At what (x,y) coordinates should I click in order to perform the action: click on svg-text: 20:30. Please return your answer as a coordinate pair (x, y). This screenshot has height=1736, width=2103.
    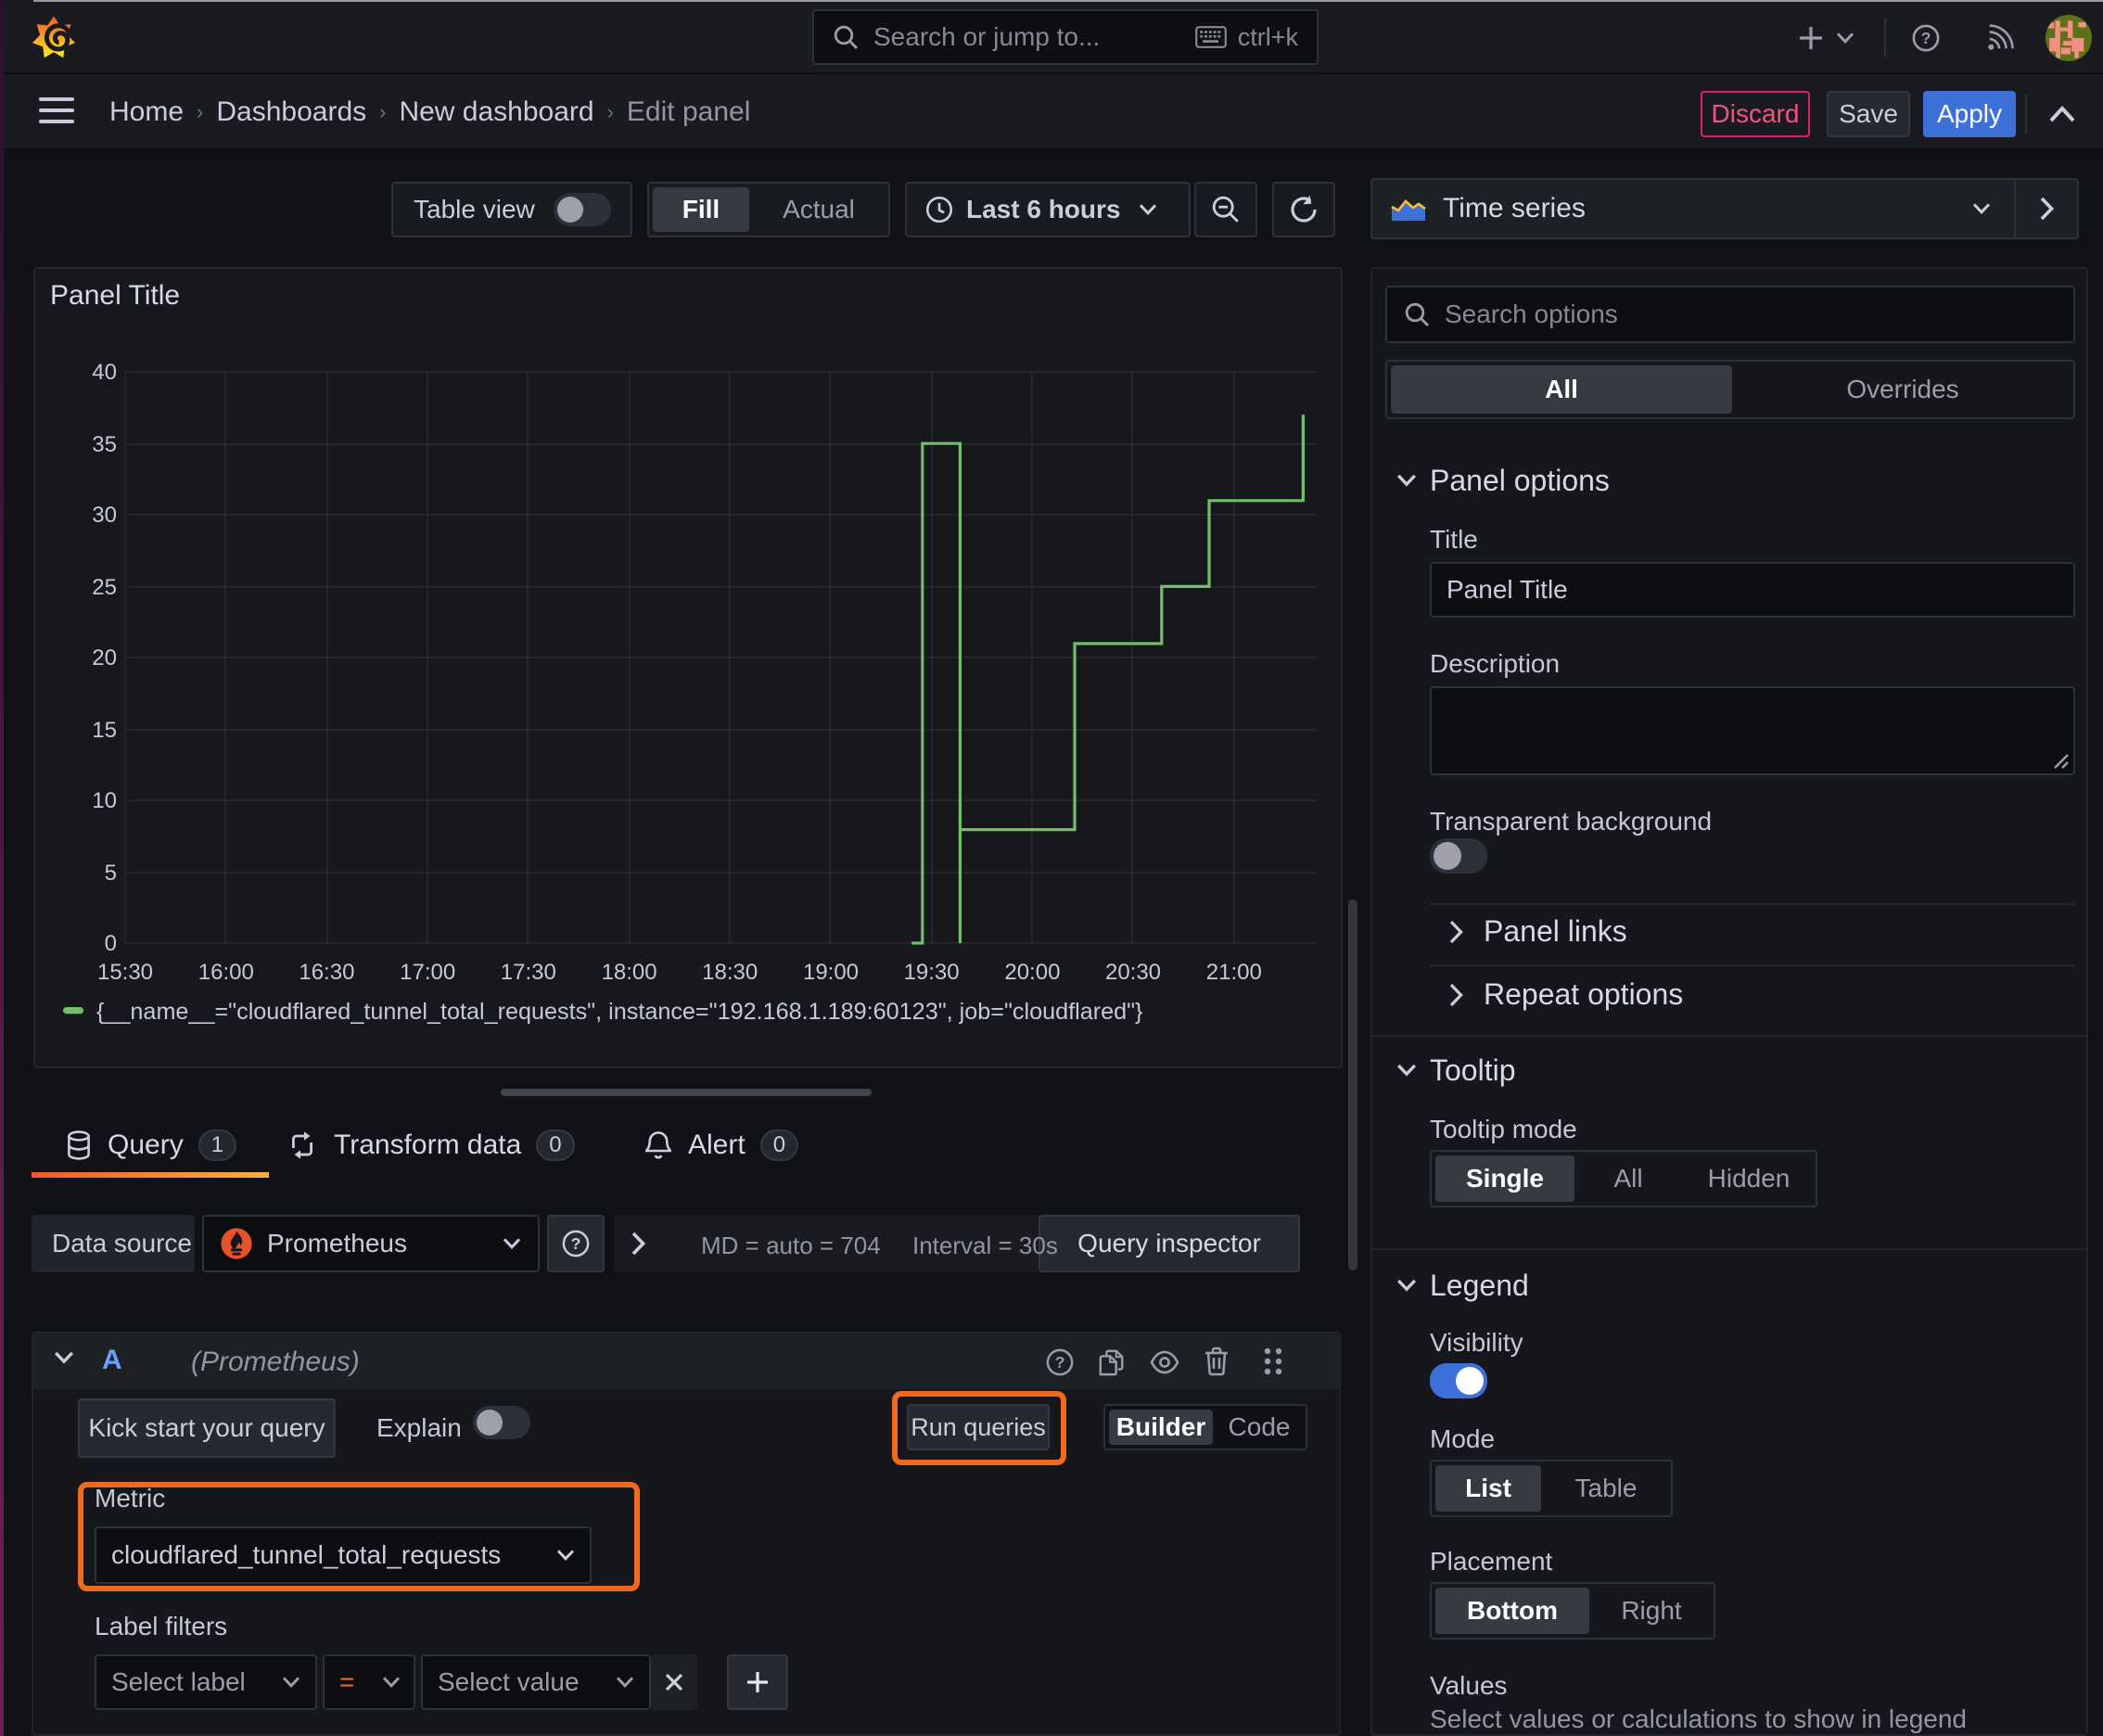
    Looking at the image, I should click on (1133, 972).